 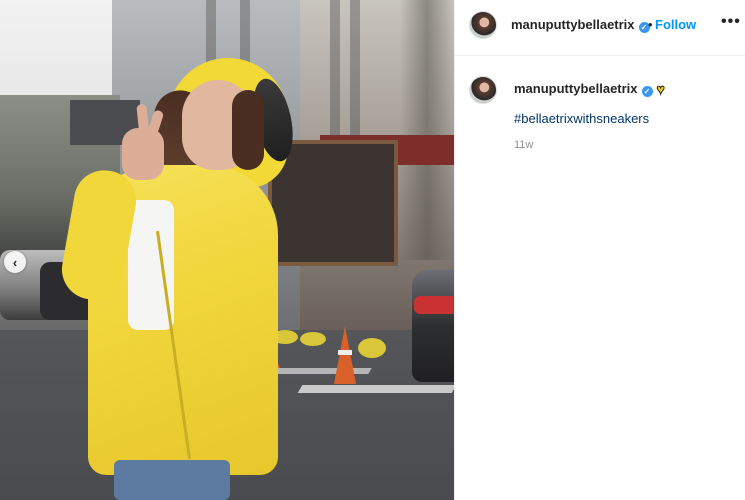 I want to click on photo-hair, so click(x=248, y=130).